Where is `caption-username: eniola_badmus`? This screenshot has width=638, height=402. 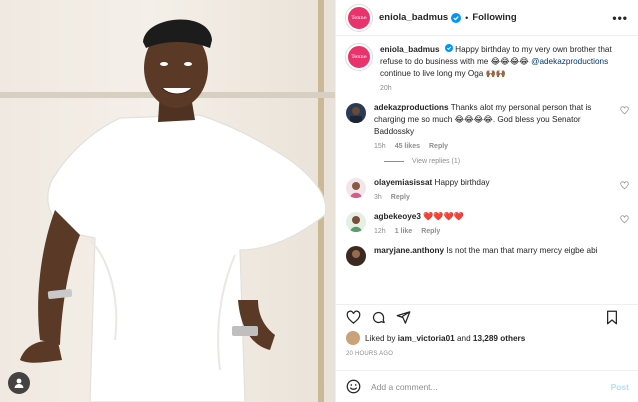
caption-username: eniola_badmus is located at coordinates (410, 49).